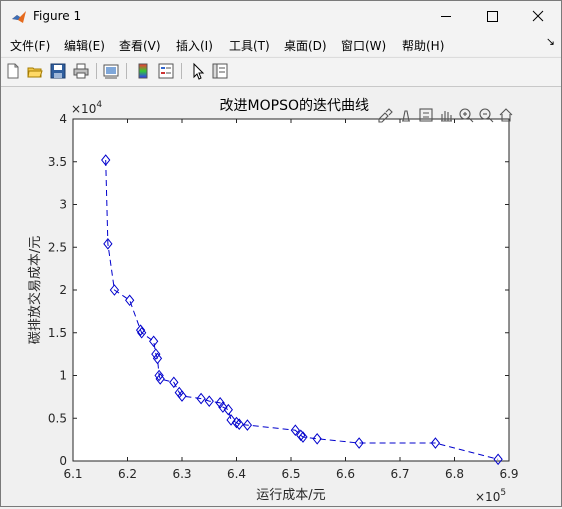 This screenshot has height=509, width=562. Describe the element at coordinates (249, 45) in the screenshot. I see `menu-tools: 工具(T)` at that location.